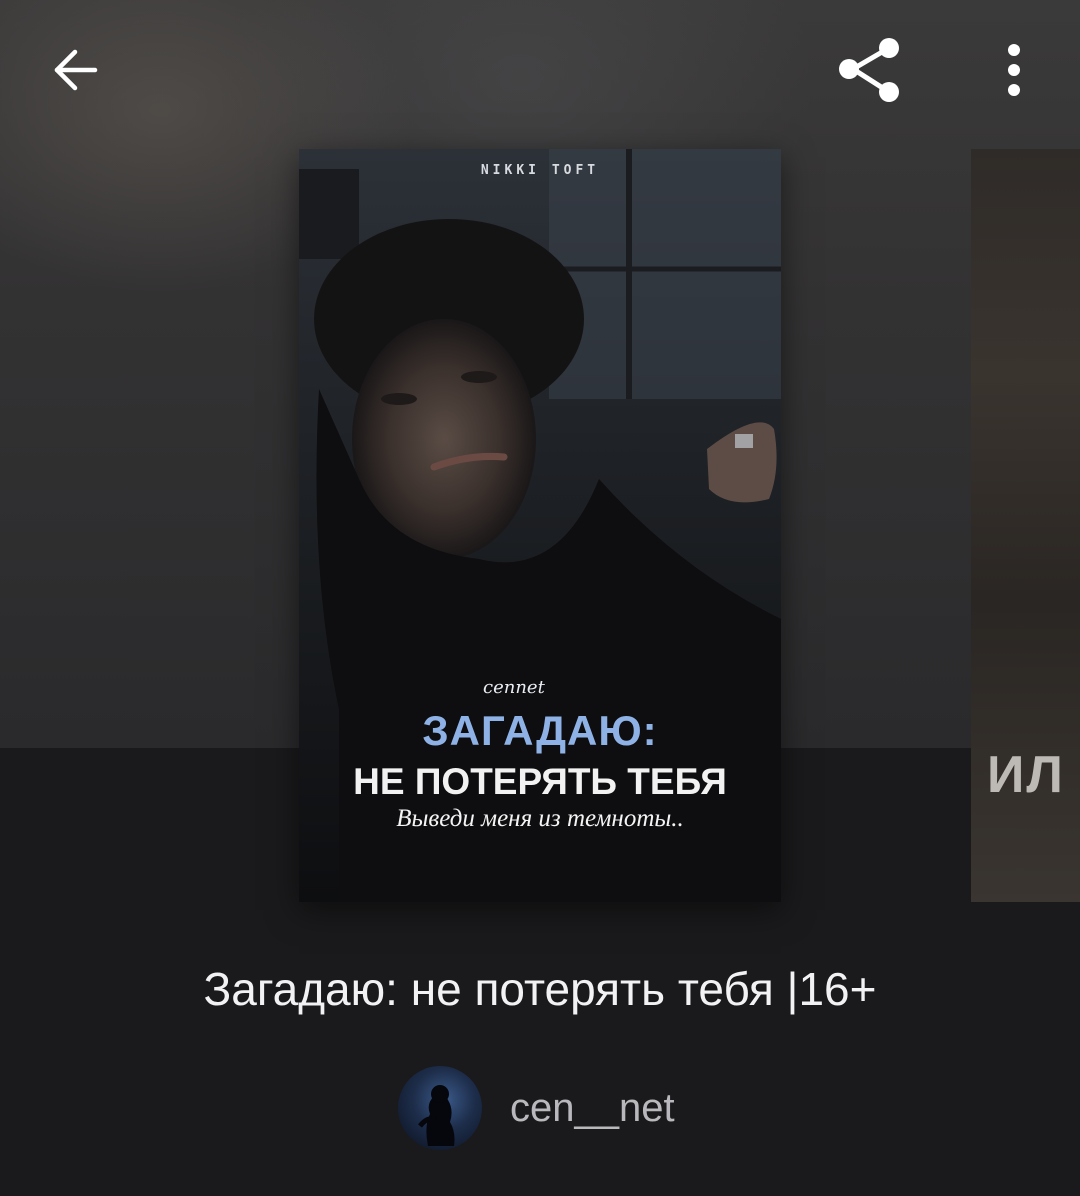 The height and width of the screenshot is (1196, 1080). What do you see at coordinates (436, 1115) in the screenshot?
I see `avatar-image` at bounding box center [436, 1115].